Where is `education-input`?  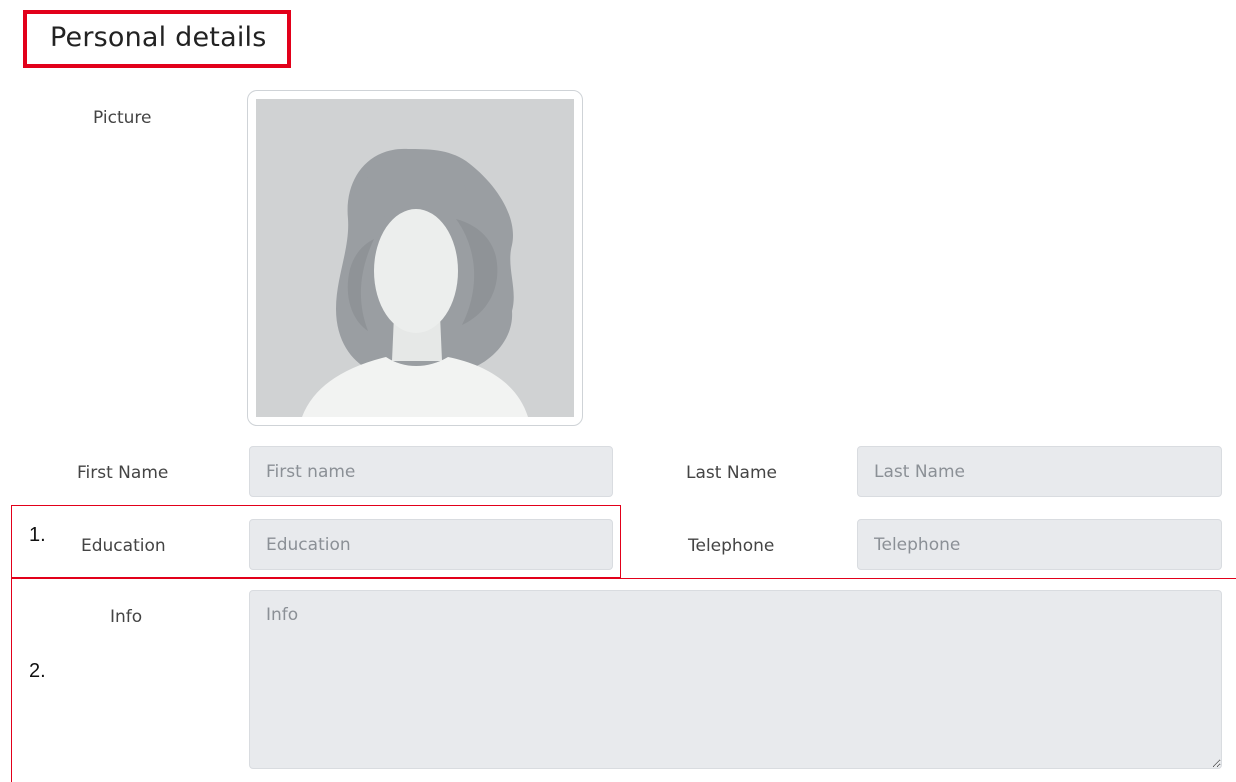
education-input is located at coordinates (431, 544).